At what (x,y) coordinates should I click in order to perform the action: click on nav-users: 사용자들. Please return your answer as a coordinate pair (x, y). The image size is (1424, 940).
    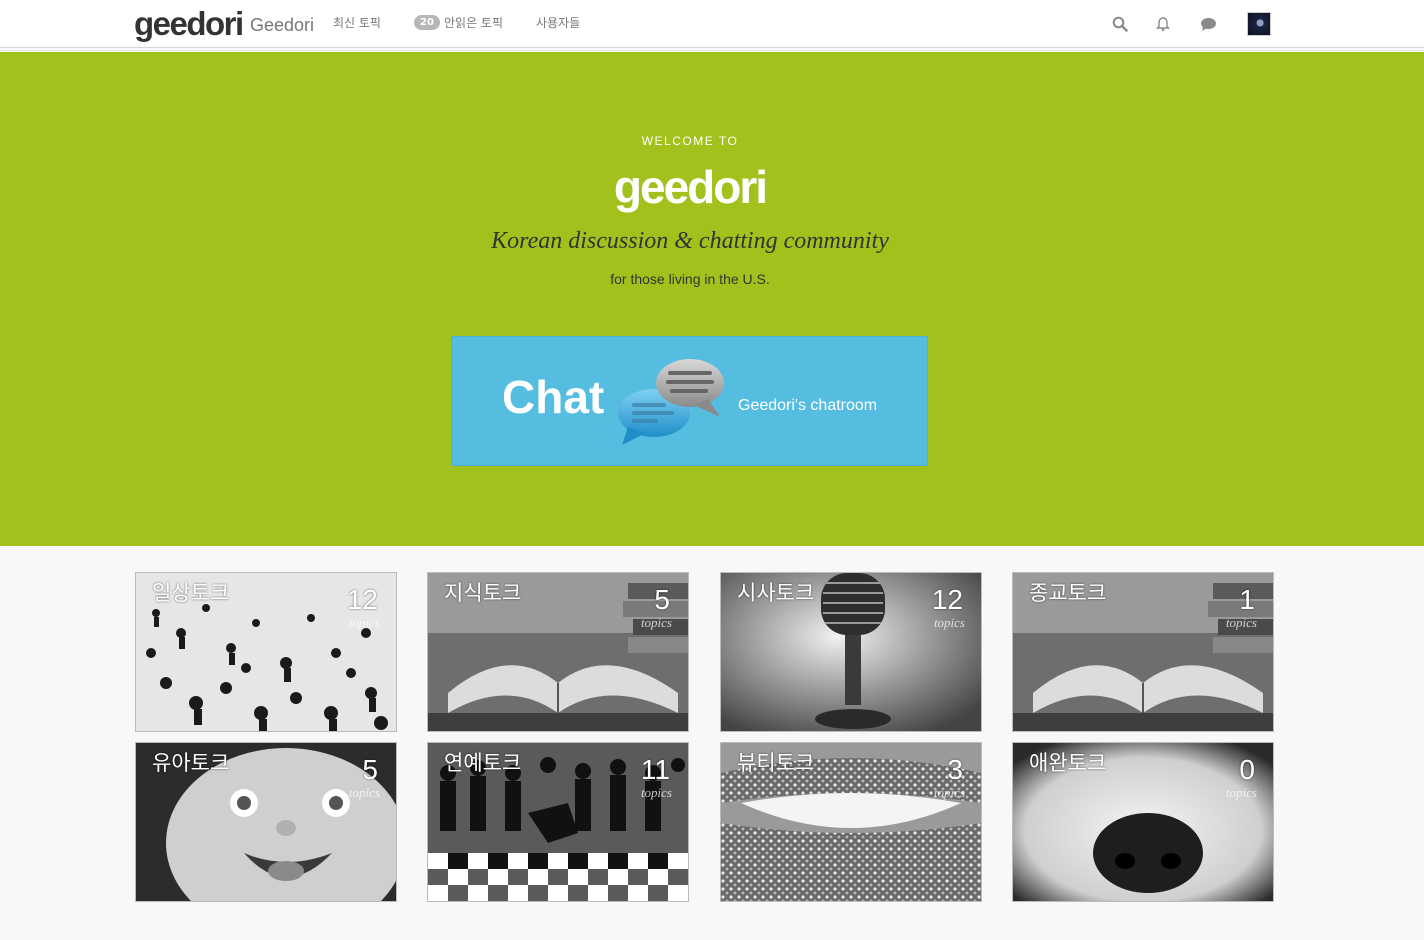
    Looking at the image, I should click on (558, 23).